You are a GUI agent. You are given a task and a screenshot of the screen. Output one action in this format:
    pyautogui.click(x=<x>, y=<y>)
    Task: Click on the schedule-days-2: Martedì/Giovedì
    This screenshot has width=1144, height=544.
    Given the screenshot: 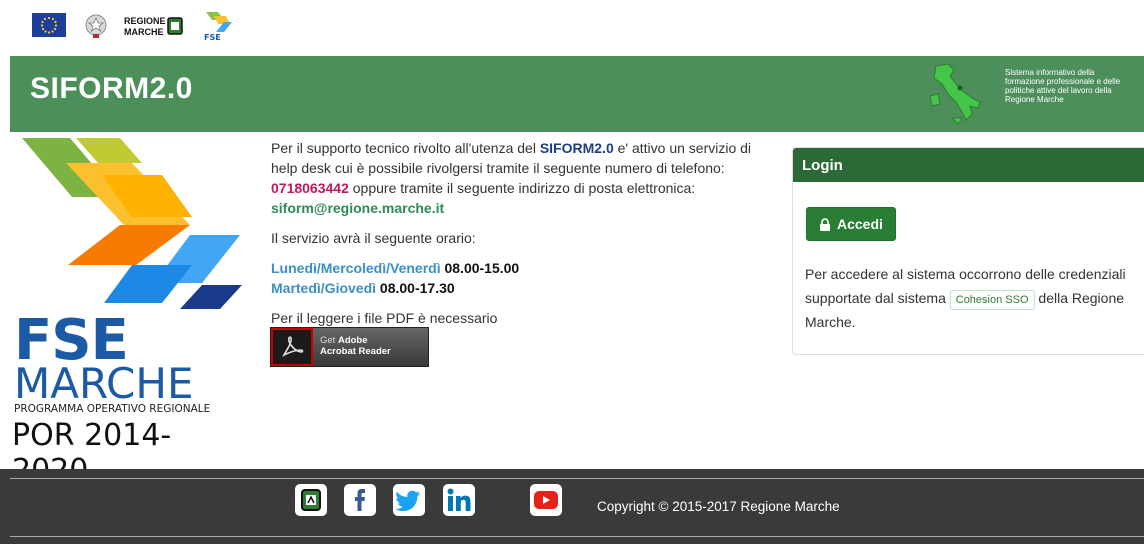 What is the action you would take?
    pyautogui.click(x=324, y=288)
    